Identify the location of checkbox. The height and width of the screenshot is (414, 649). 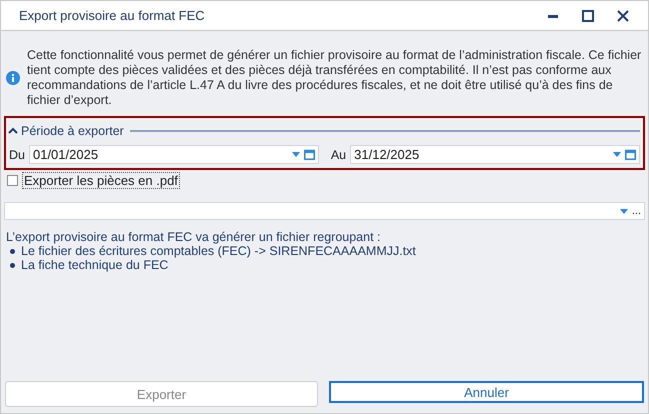
(12, 180).